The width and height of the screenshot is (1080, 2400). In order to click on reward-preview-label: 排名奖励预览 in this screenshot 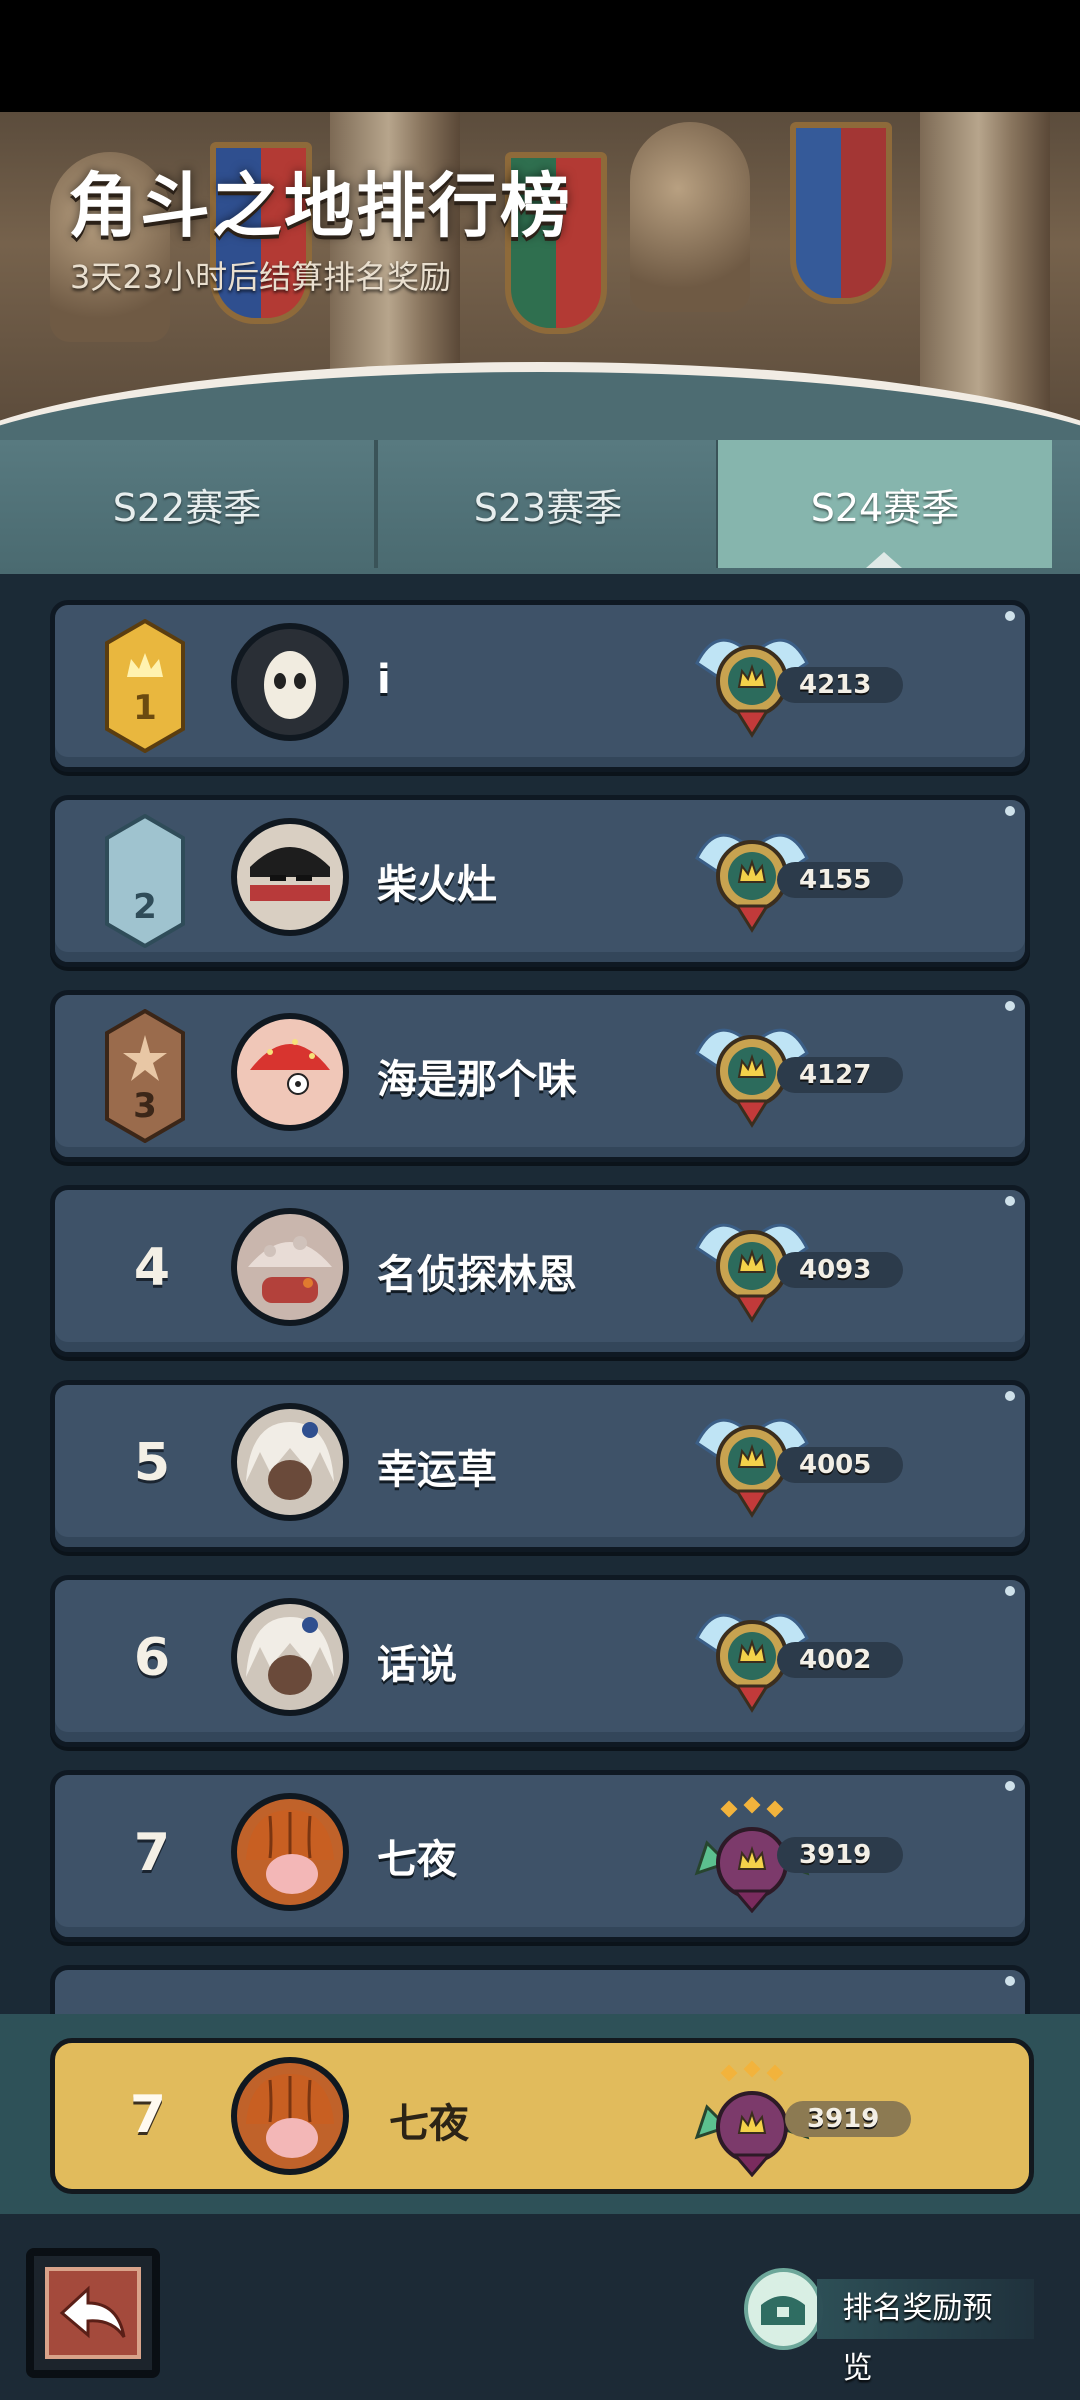, I will do `click(925, 2332)`.